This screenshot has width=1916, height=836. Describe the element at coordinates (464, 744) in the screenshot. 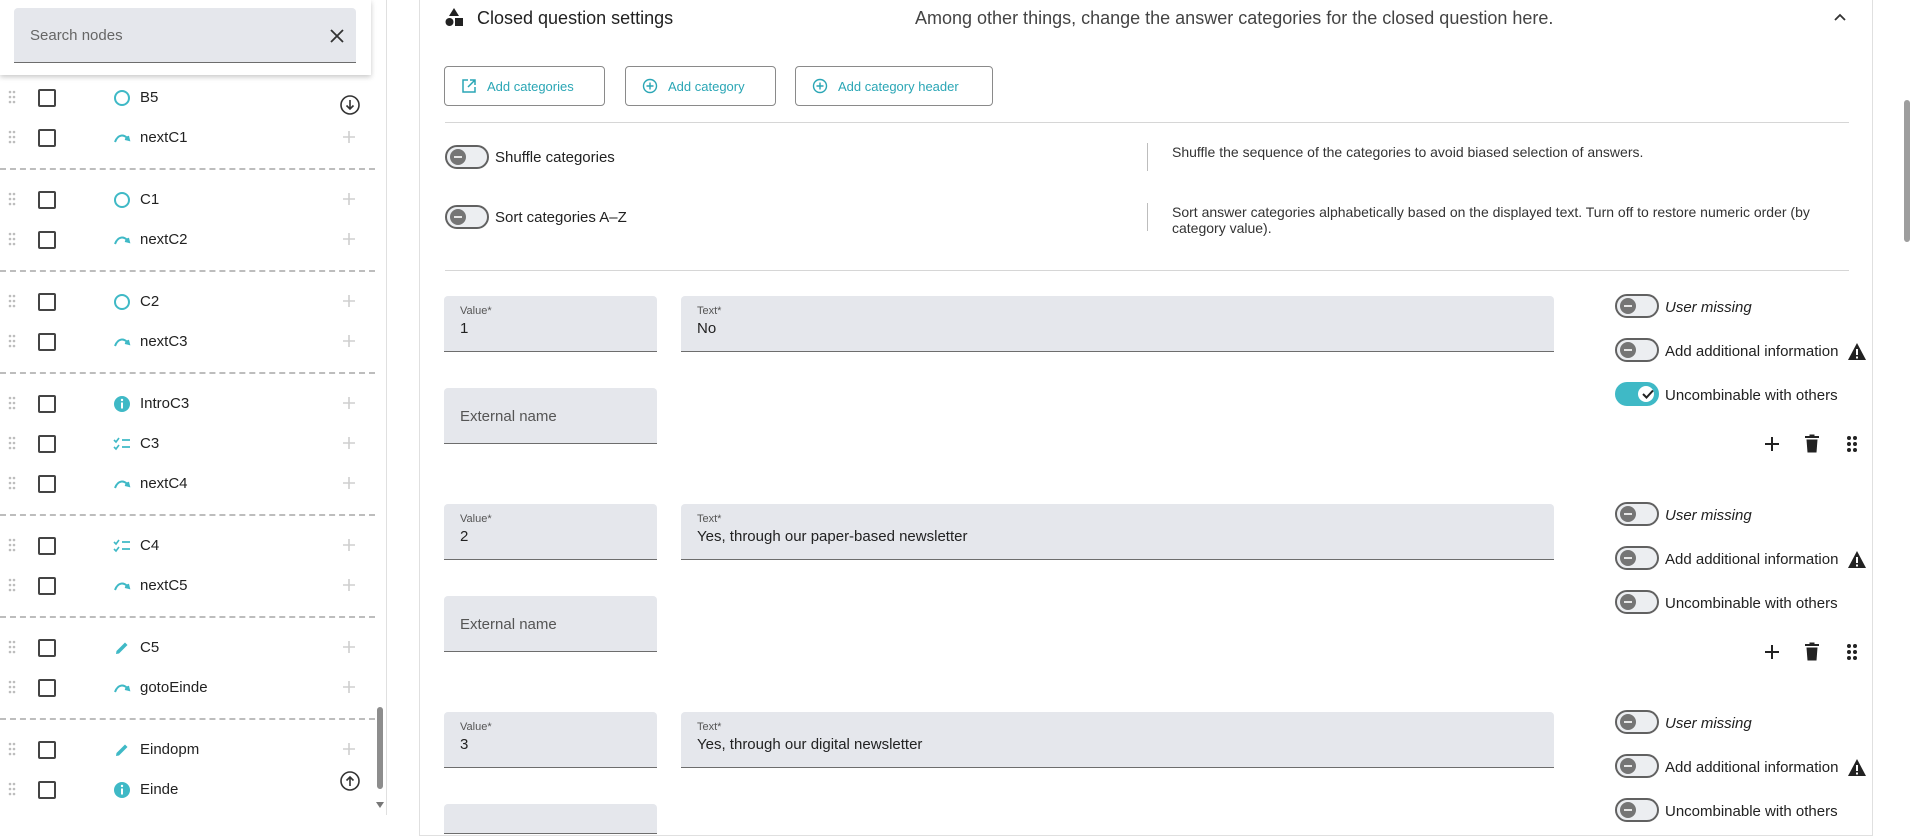

I see `value-field-input: 3` at that location.